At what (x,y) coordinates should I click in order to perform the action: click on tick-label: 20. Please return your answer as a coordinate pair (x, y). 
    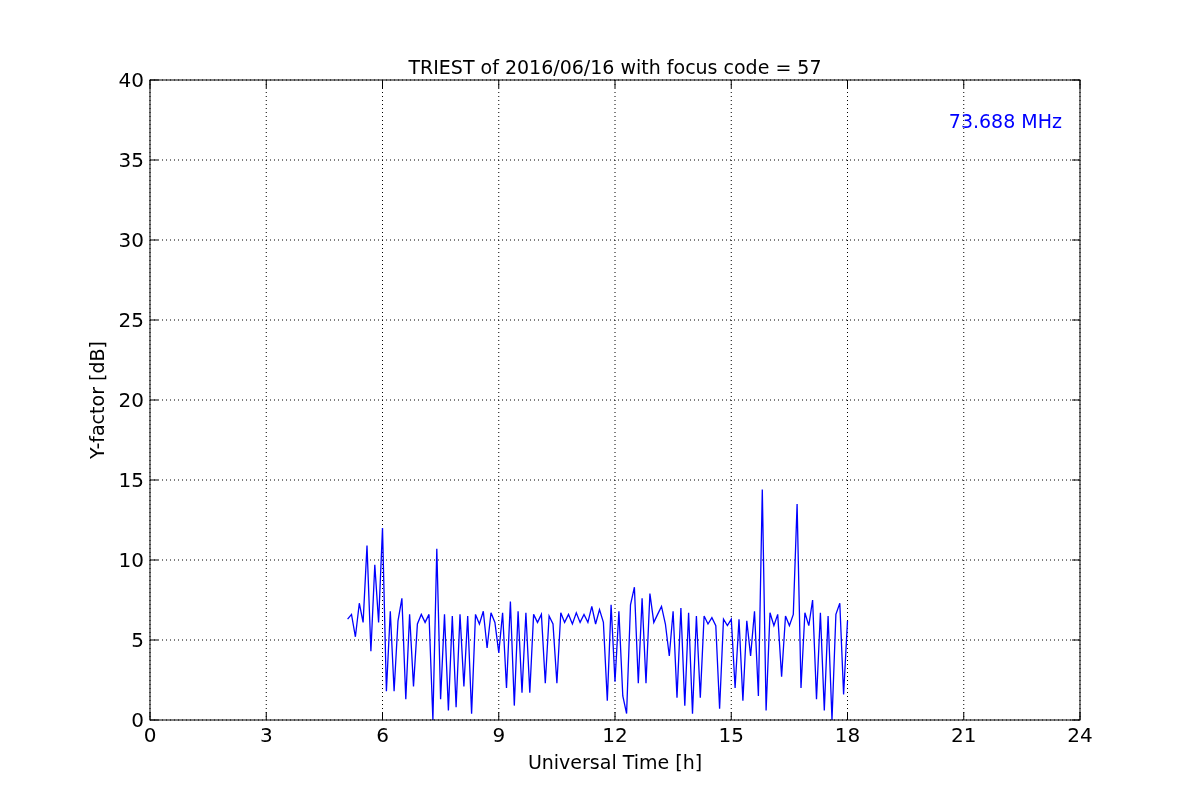
    Looking at the image, I should click on (131, 400).